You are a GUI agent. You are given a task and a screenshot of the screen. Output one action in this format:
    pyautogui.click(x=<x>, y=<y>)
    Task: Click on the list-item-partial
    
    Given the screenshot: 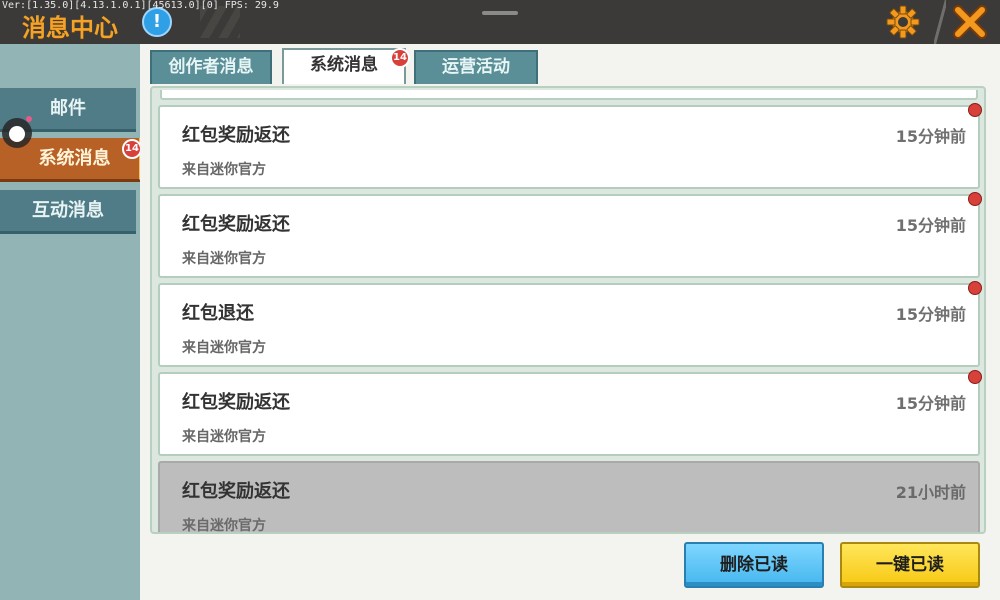 What is the action you would take?
    pyautogui.click(x=569, y=95)
    